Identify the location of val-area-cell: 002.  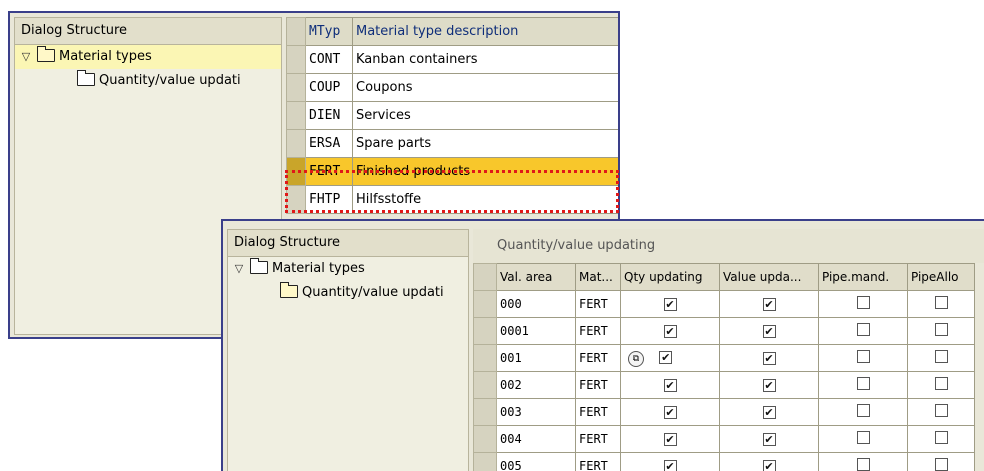
(536, 385).